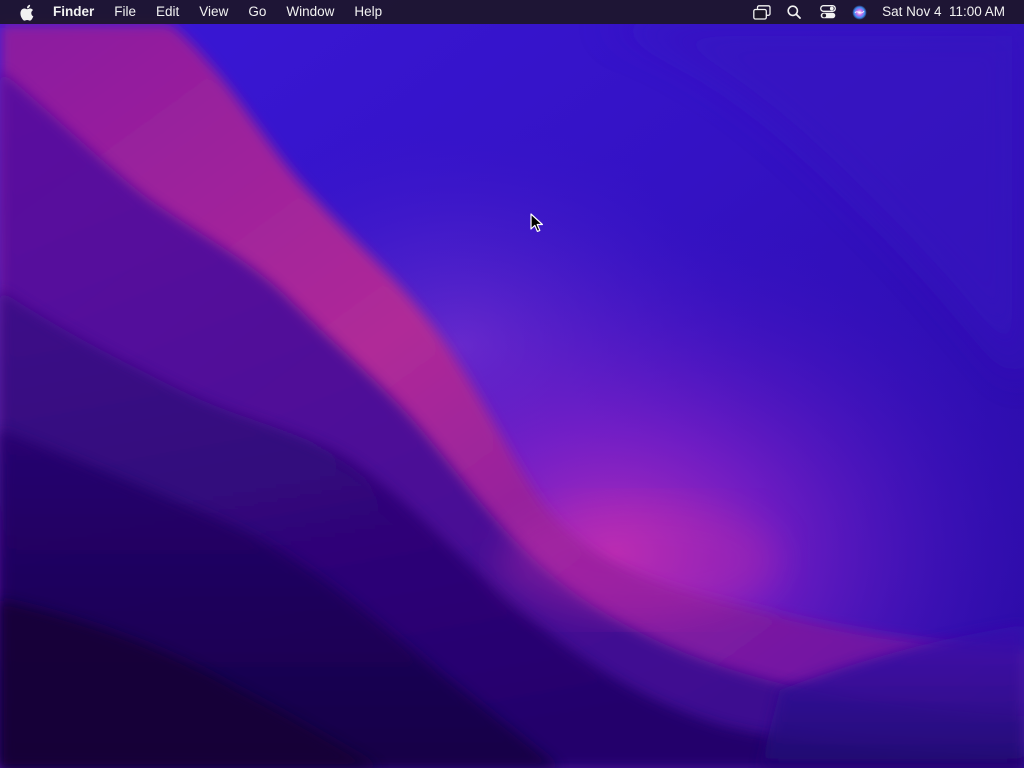  Describe the element at coordinates (26, 12) in the screenshot. I see `apple-logo-icon` at that location.